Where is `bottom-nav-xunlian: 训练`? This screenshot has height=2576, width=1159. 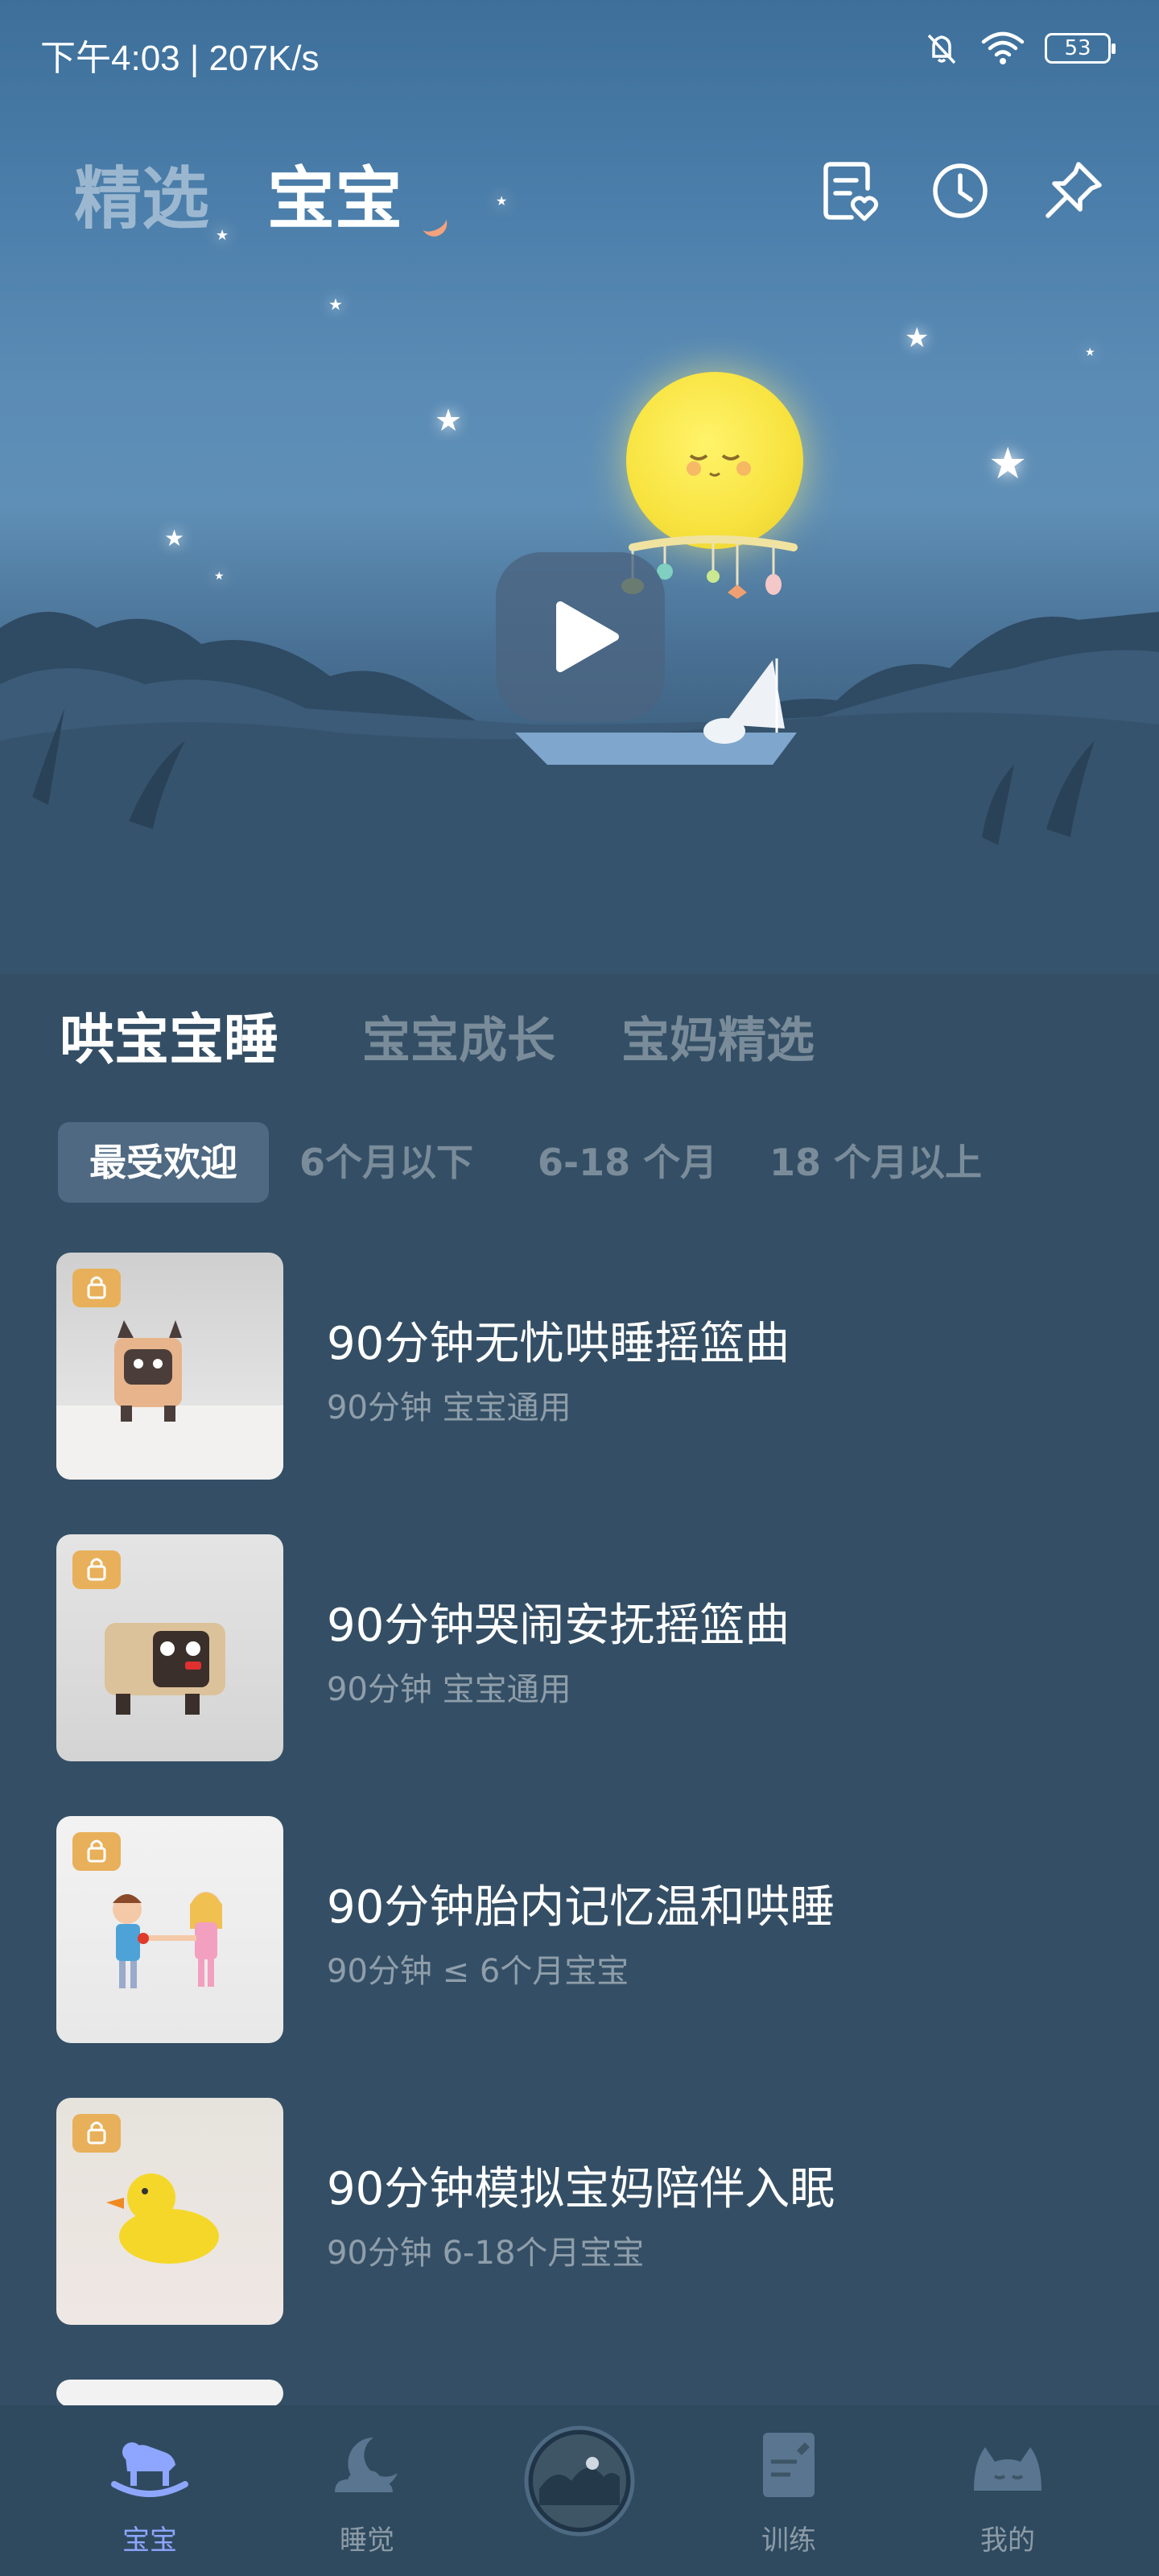
bottom-nav-xunlian: 训练 is located at coordinates (788, 2490).